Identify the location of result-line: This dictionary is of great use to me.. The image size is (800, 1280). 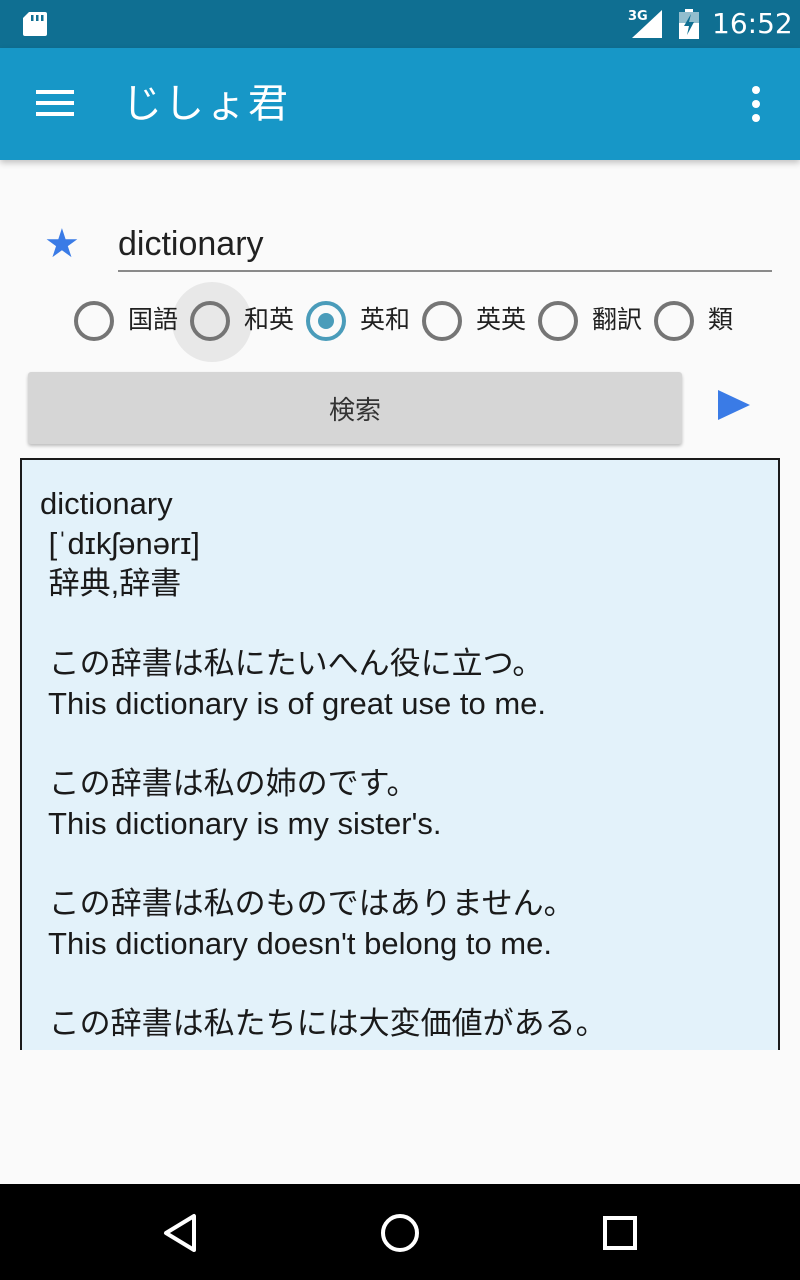
(293, 703).